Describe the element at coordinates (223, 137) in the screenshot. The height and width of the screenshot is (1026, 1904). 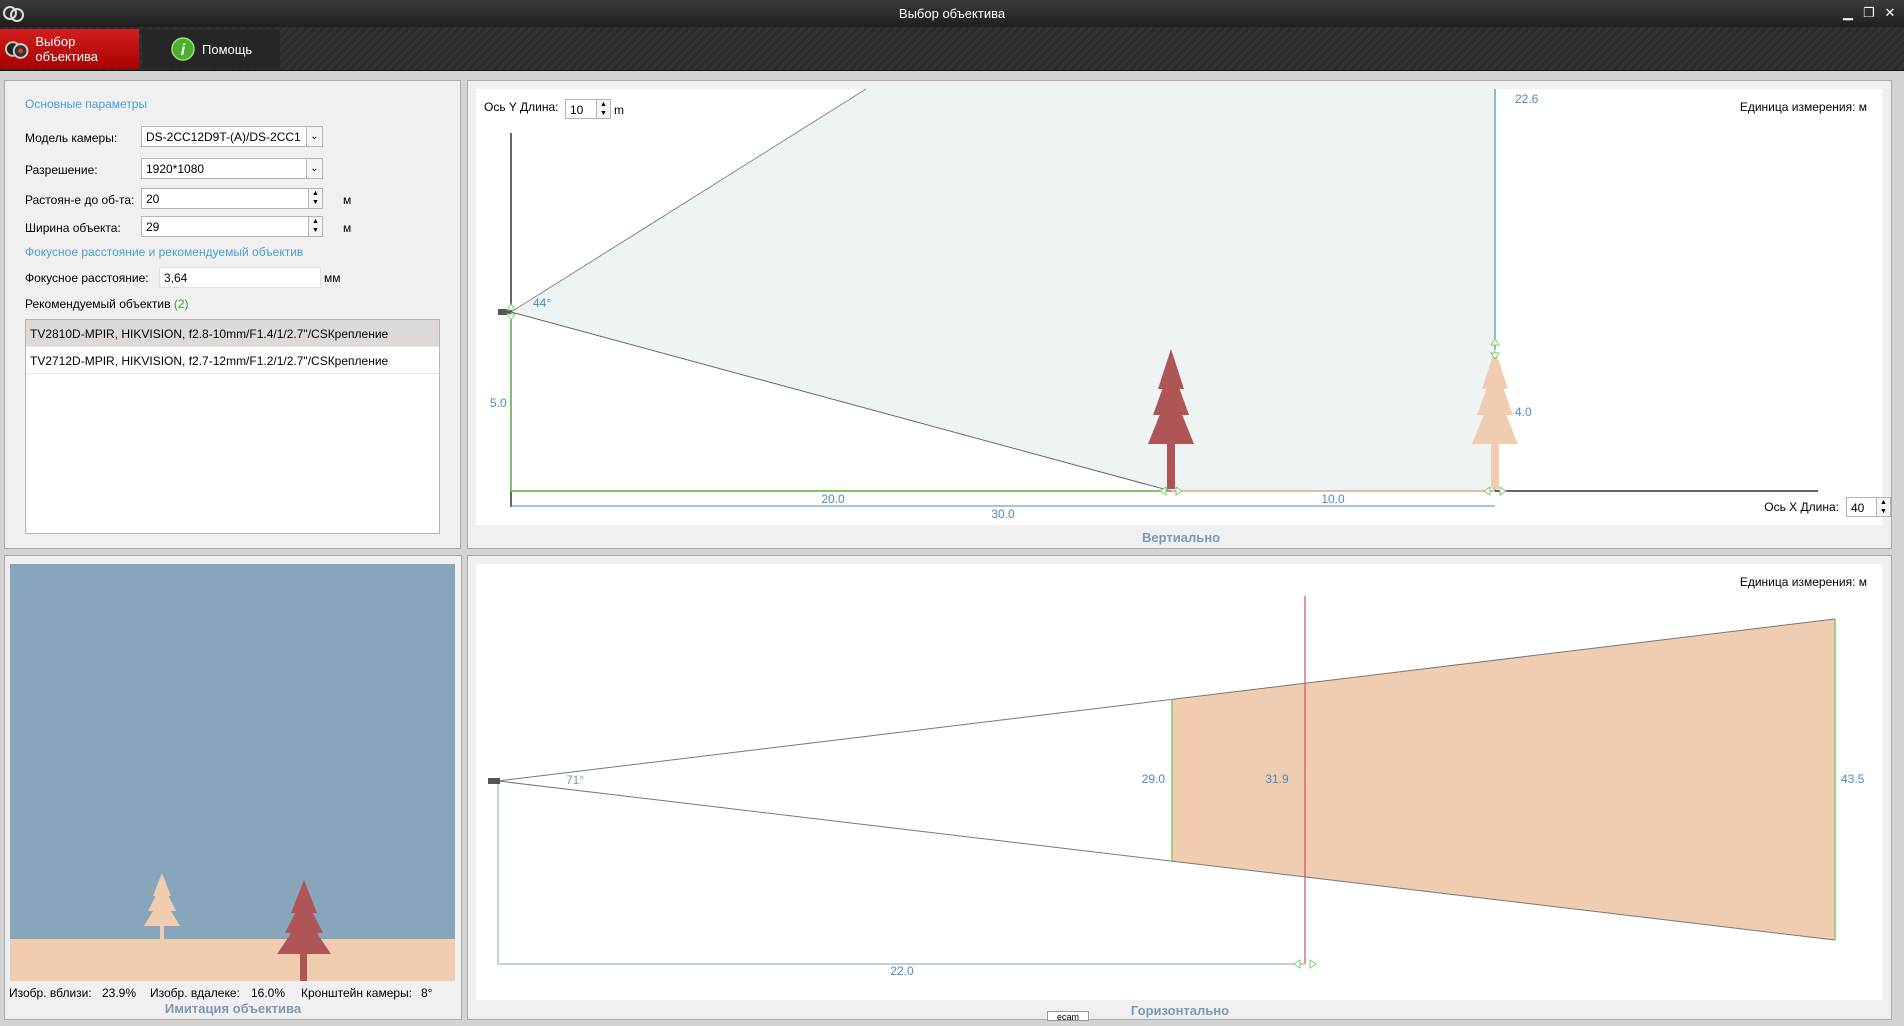
I see `camera-model-value: DS-2CC12D9T-(A)/DS-2CC1` at that location.